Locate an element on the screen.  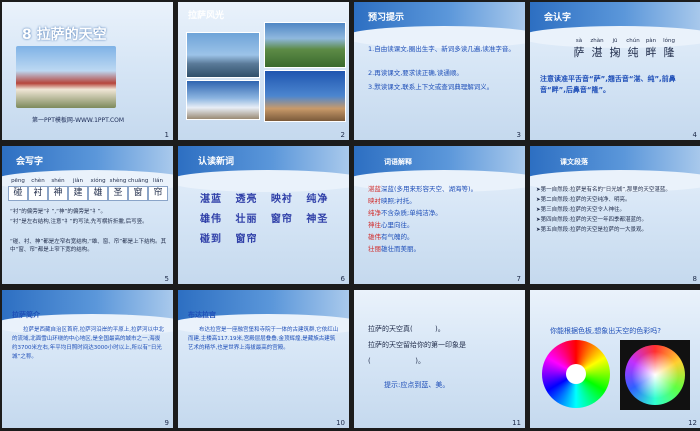
fill-blank-1: 拉萨的天空真( )。 is located at coordinates (406, 329).